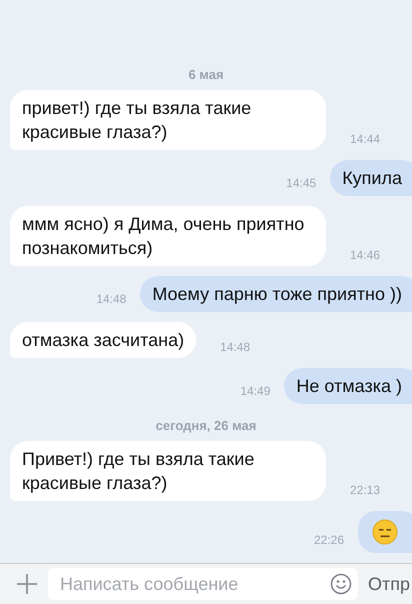 Image resolution: width=412 pixels, height=604 pixels. Describe the element at coordinates (255, 392) in the screenshot. I see `message-time: 14:49` at that location.